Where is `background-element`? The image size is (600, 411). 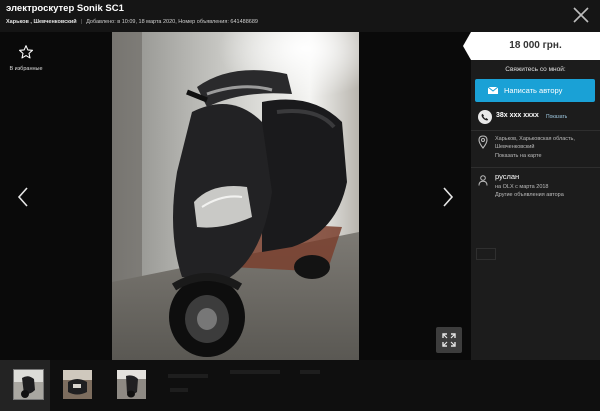
background-element is located at coordinates (486, 254).